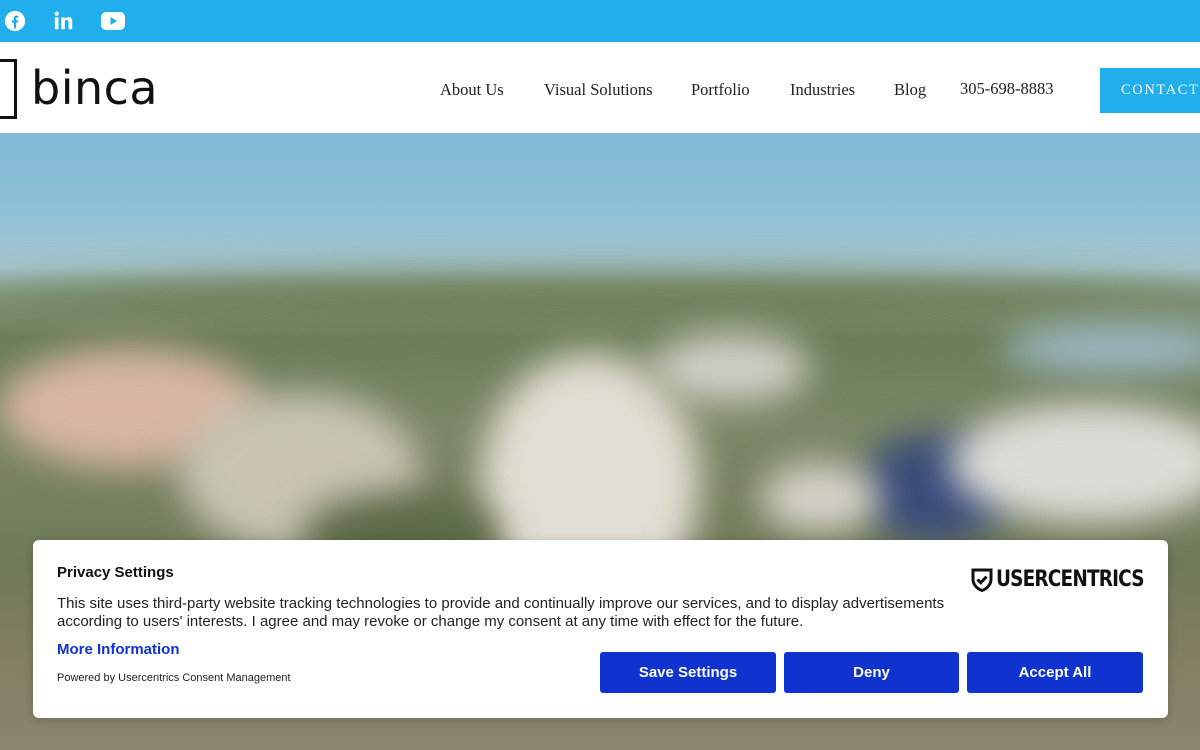  I want to click on social-bar, so click(600, 21).